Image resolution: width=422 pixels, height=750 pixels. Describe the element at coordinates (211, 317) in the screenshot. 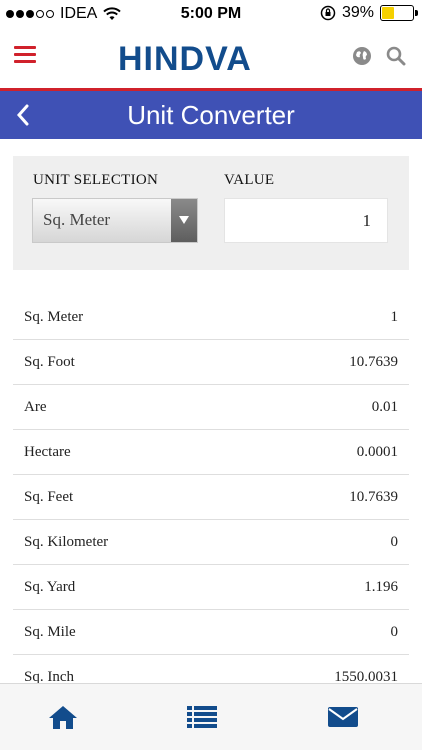

I see `result-row: Sq. Meter 1` at that location.